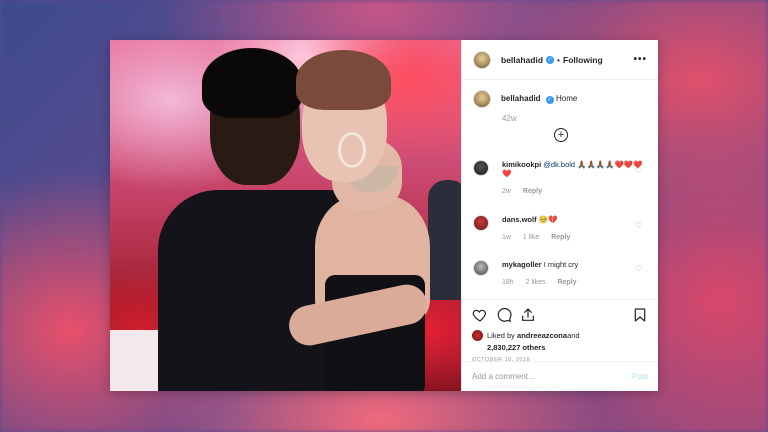  Describe the element at coordinates (640, 59) in the screenshot. I see `more-options-icon: •••` at that location.